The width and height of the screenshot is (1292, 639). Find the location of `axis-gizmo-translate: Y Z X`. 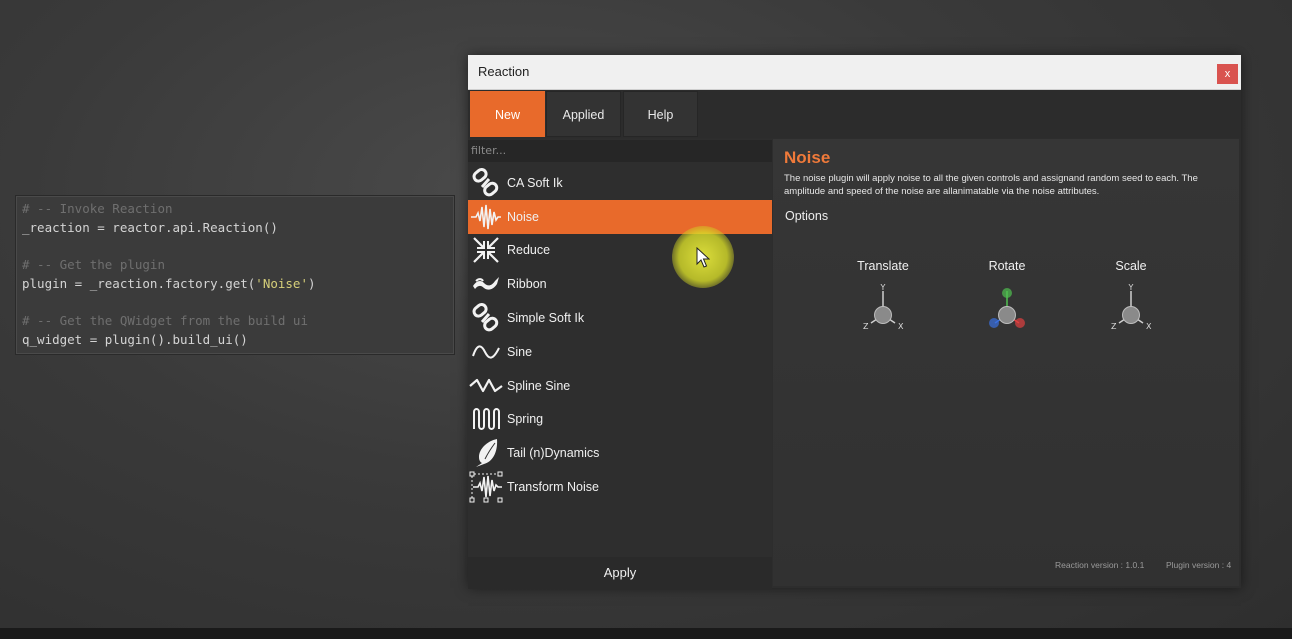

axis-gizmo-translate: Y Z X is located at coordinates (883, 313).